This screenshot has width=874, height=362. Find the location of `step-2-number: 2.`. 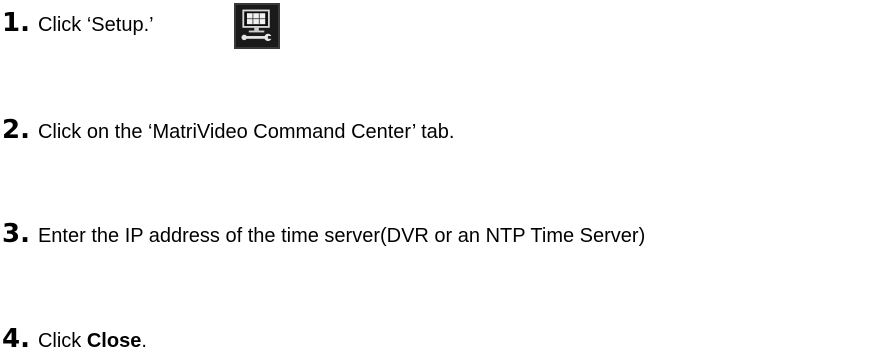

step-2-number: 2. is located at coordinates (16, 130).